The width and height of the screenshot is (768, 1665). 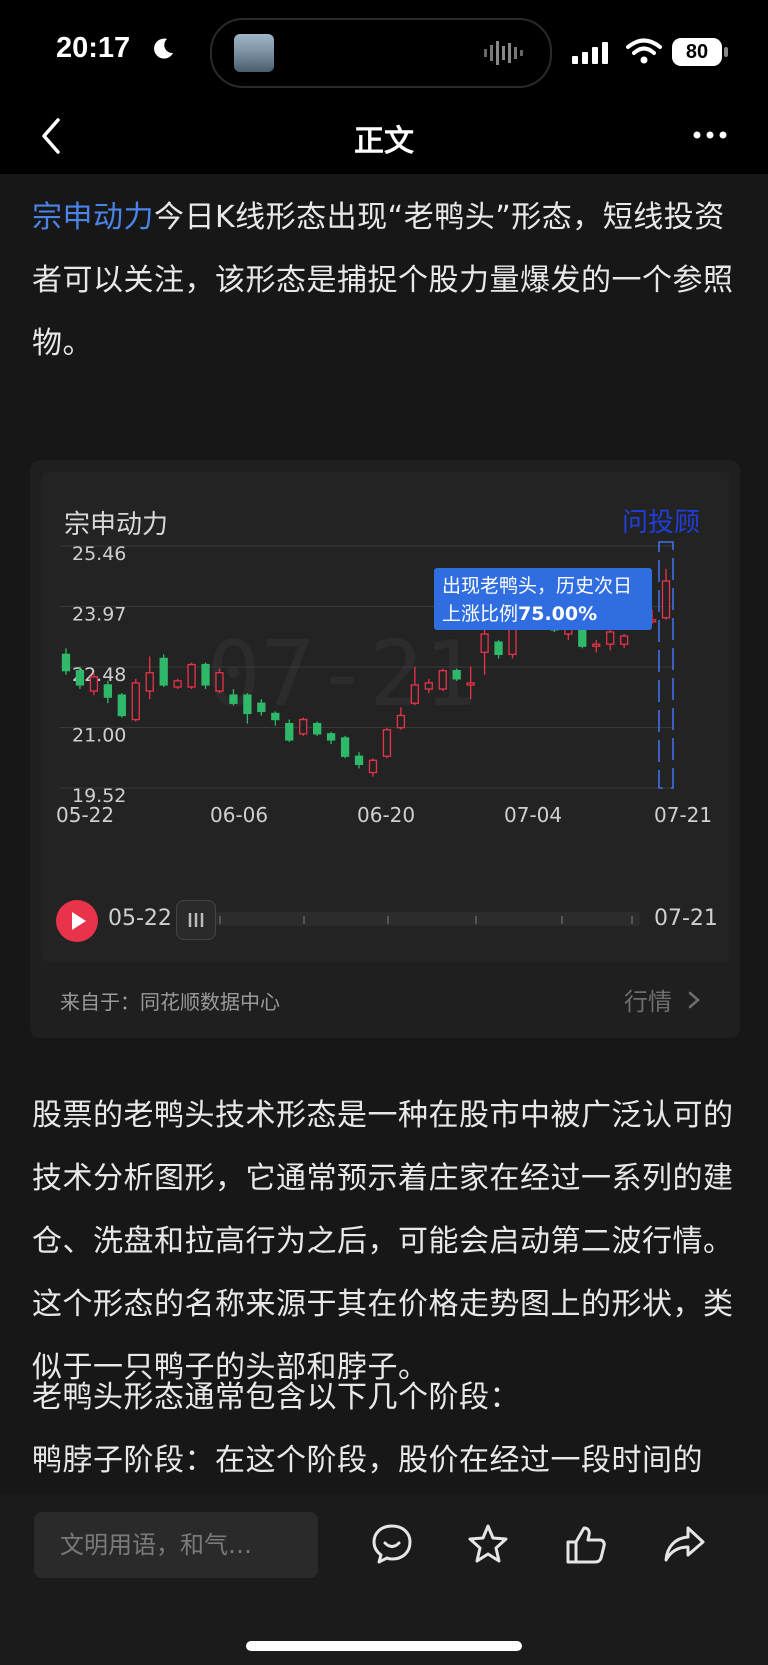 I want to click on svg-text: 上涨比例75.00%, so click(x=519, y=614).